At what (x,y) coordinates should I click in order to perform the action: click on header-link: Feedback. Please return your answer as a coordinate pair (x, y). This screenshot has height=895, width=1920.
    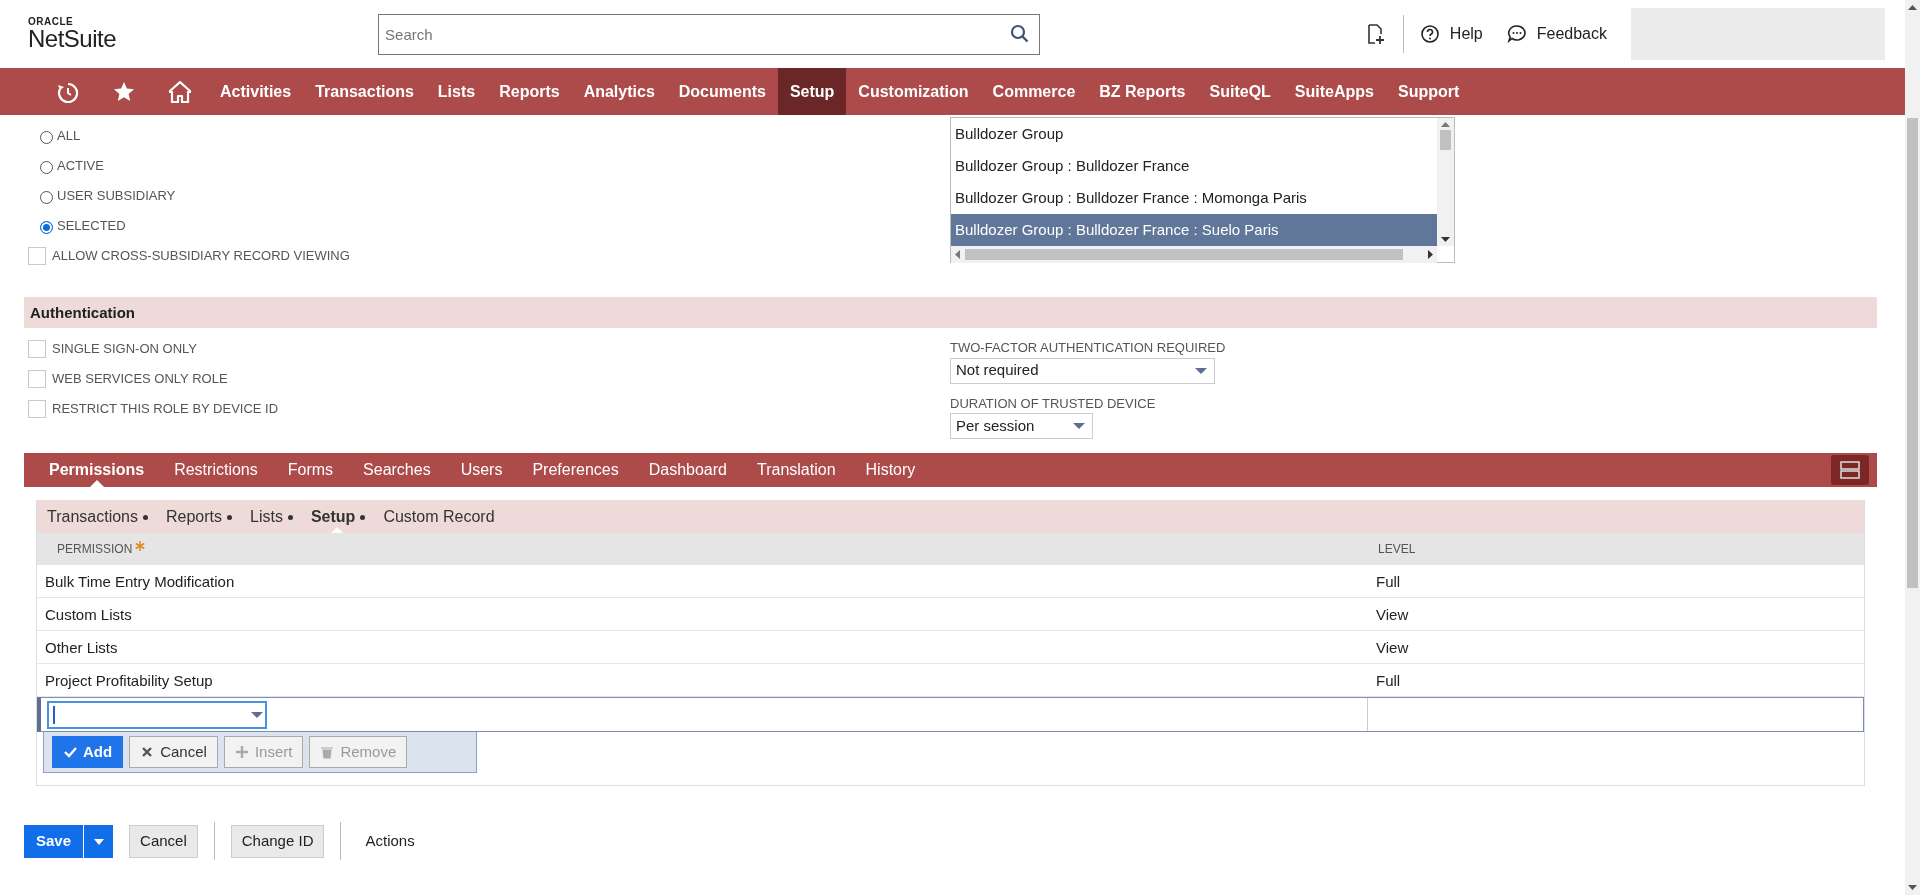
    Looking at the image, I should click on (1556, 34).